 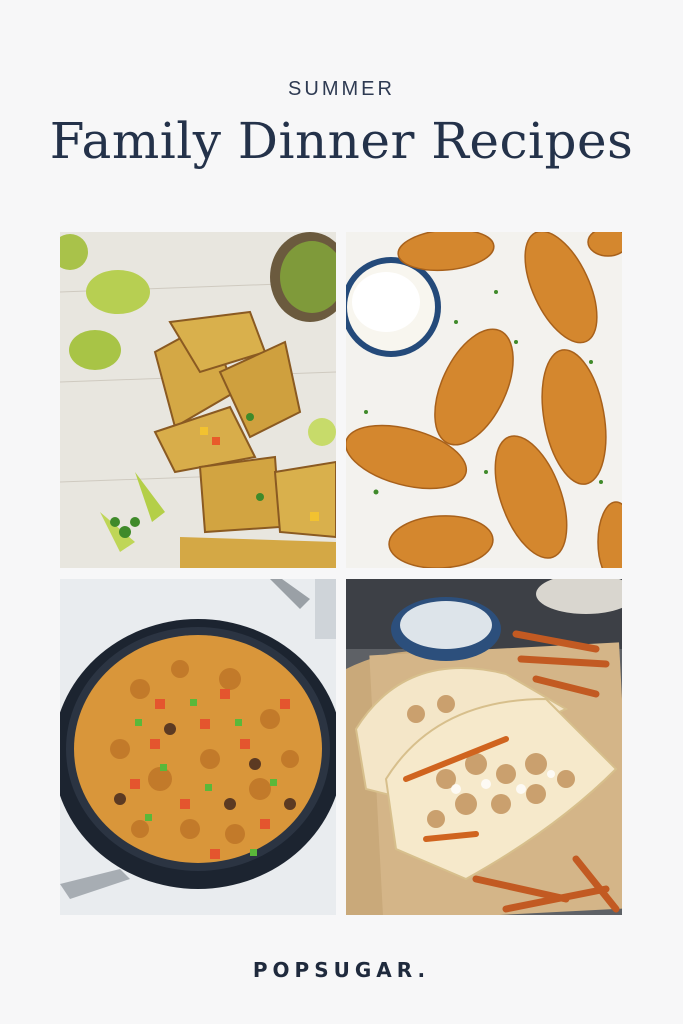 I want to click on brand-logo: POPSUGAR., so click(x=341, y=970).